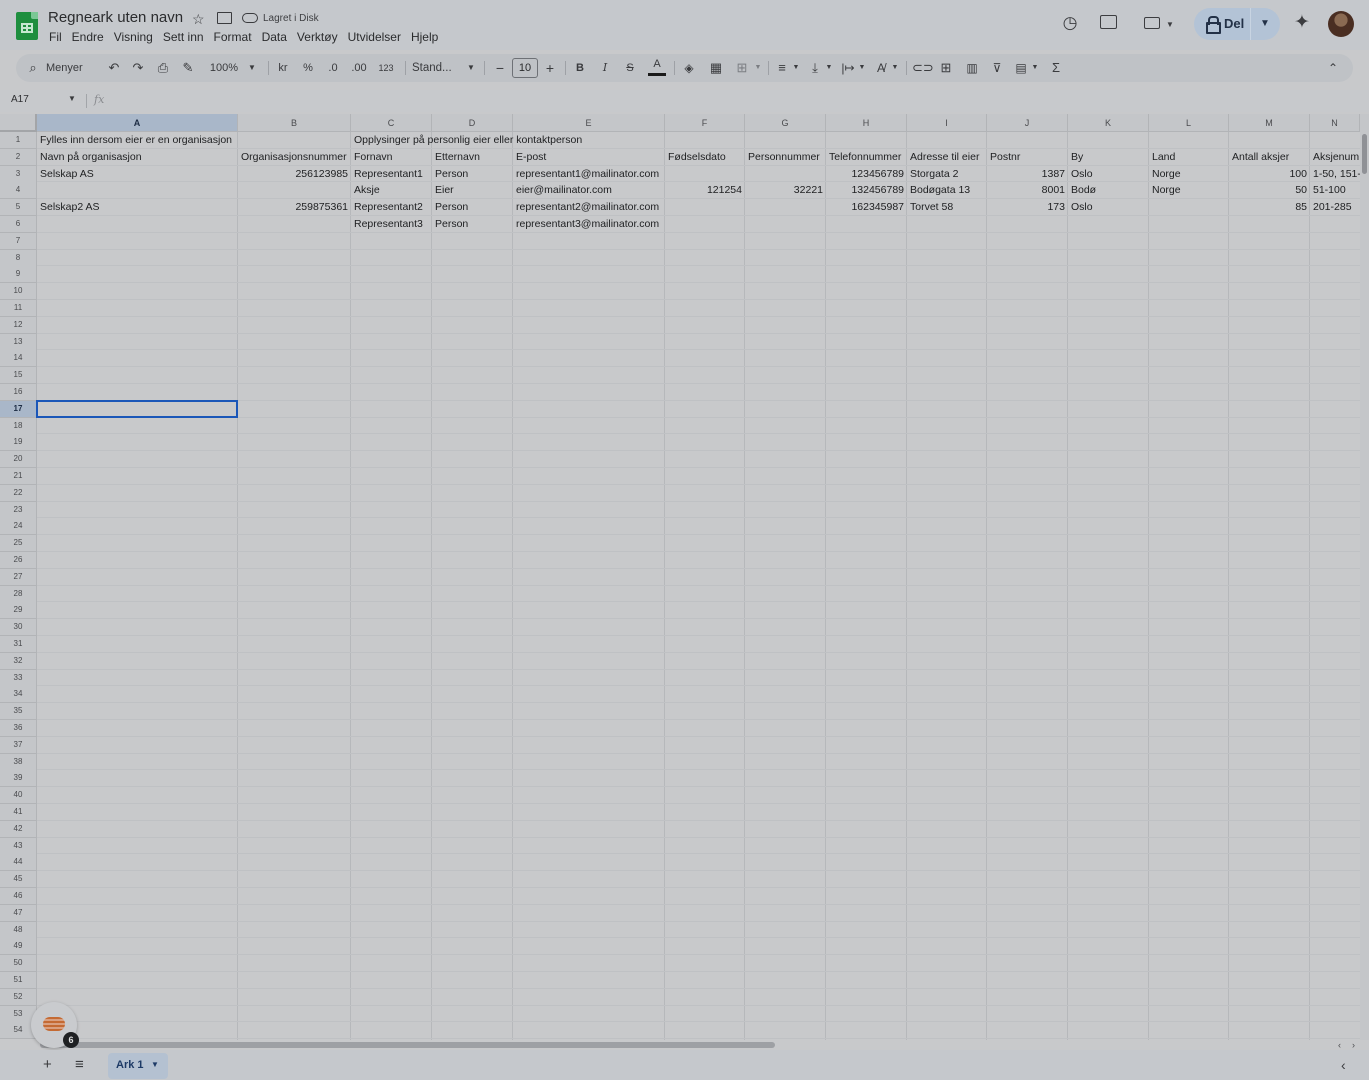 The image size is (1369, 1080). Describe the element at coordinates (18, 745) in the screenshot. I see `row-header: 37` at that location.